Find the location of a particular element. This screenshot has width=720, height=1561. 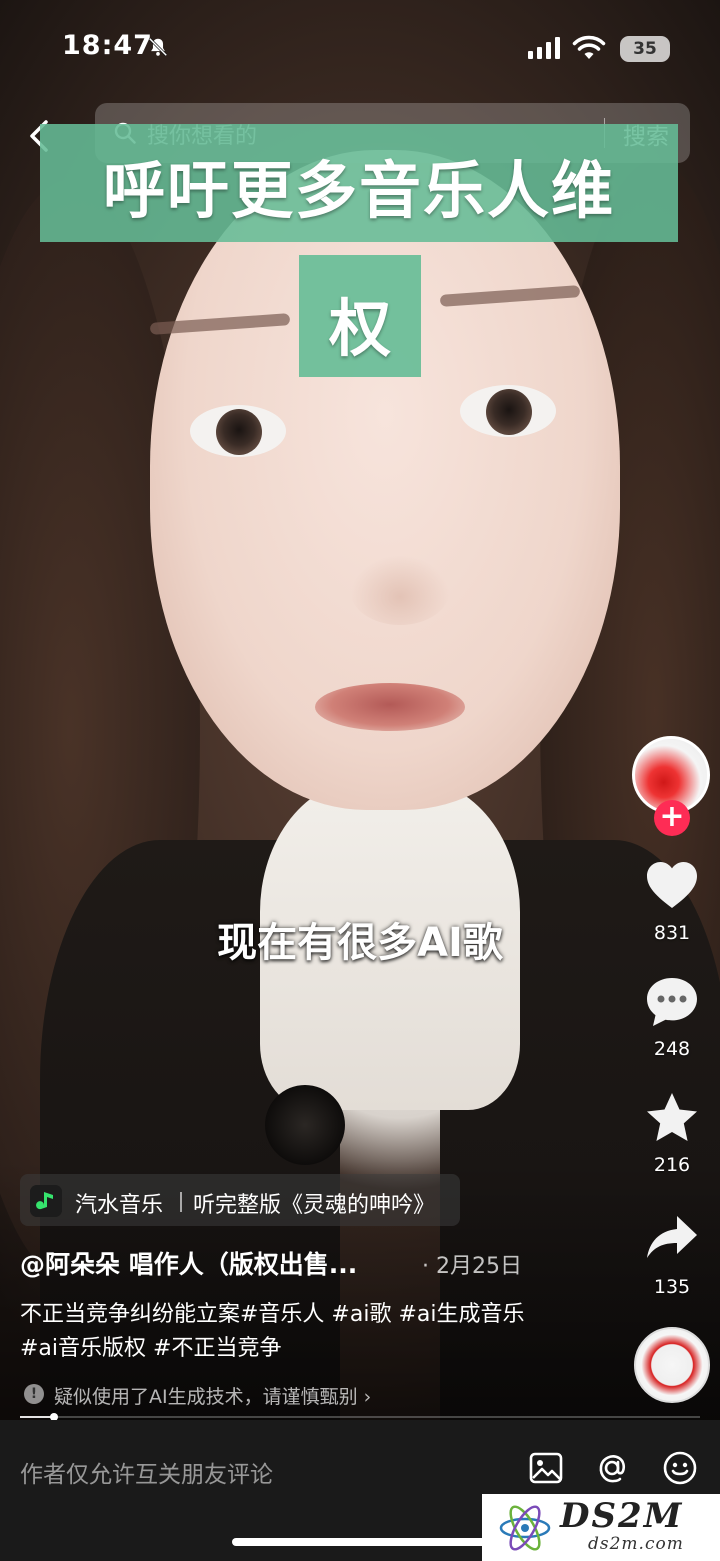

battery-icon: 35 is located at coordinates (645, 49).